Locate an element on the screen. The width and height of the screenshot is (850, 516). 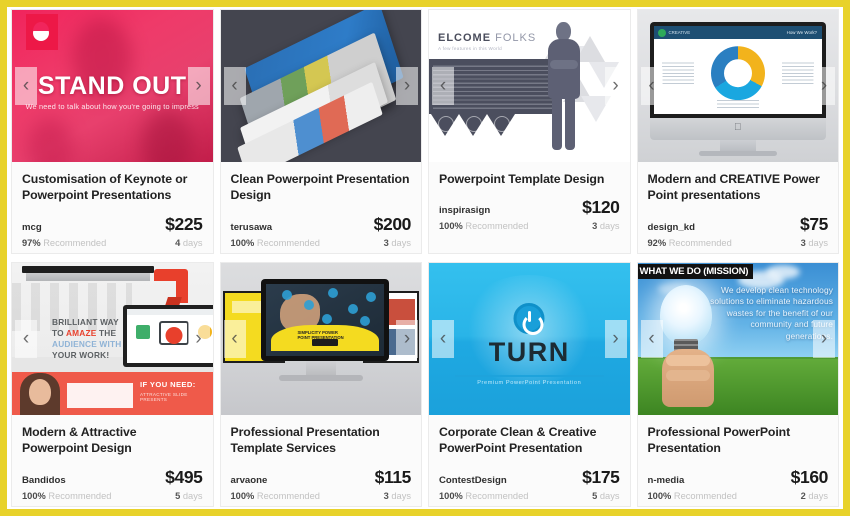
card-thumbnail: SIMPLICITY POWER POINT PRESENTATION ‹ › is located at coordinates (320, 339).